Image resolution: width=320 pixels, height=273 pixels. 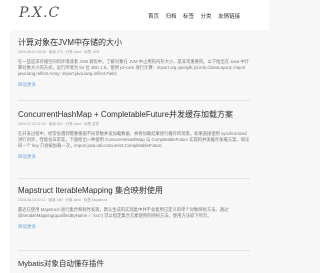 What do you see at coordinates (5, 136) in the screenshot?
I see `left-gutter` at bounding box center [5, 136].